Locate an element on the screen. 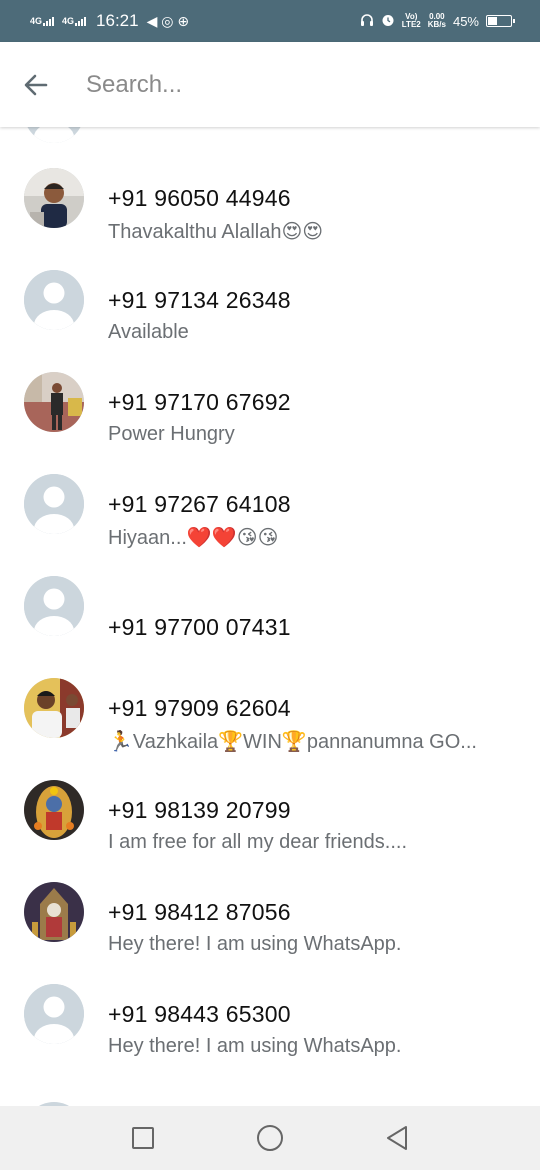  contact-name: +91 97170 67692 is located at coordinates (199, 402).